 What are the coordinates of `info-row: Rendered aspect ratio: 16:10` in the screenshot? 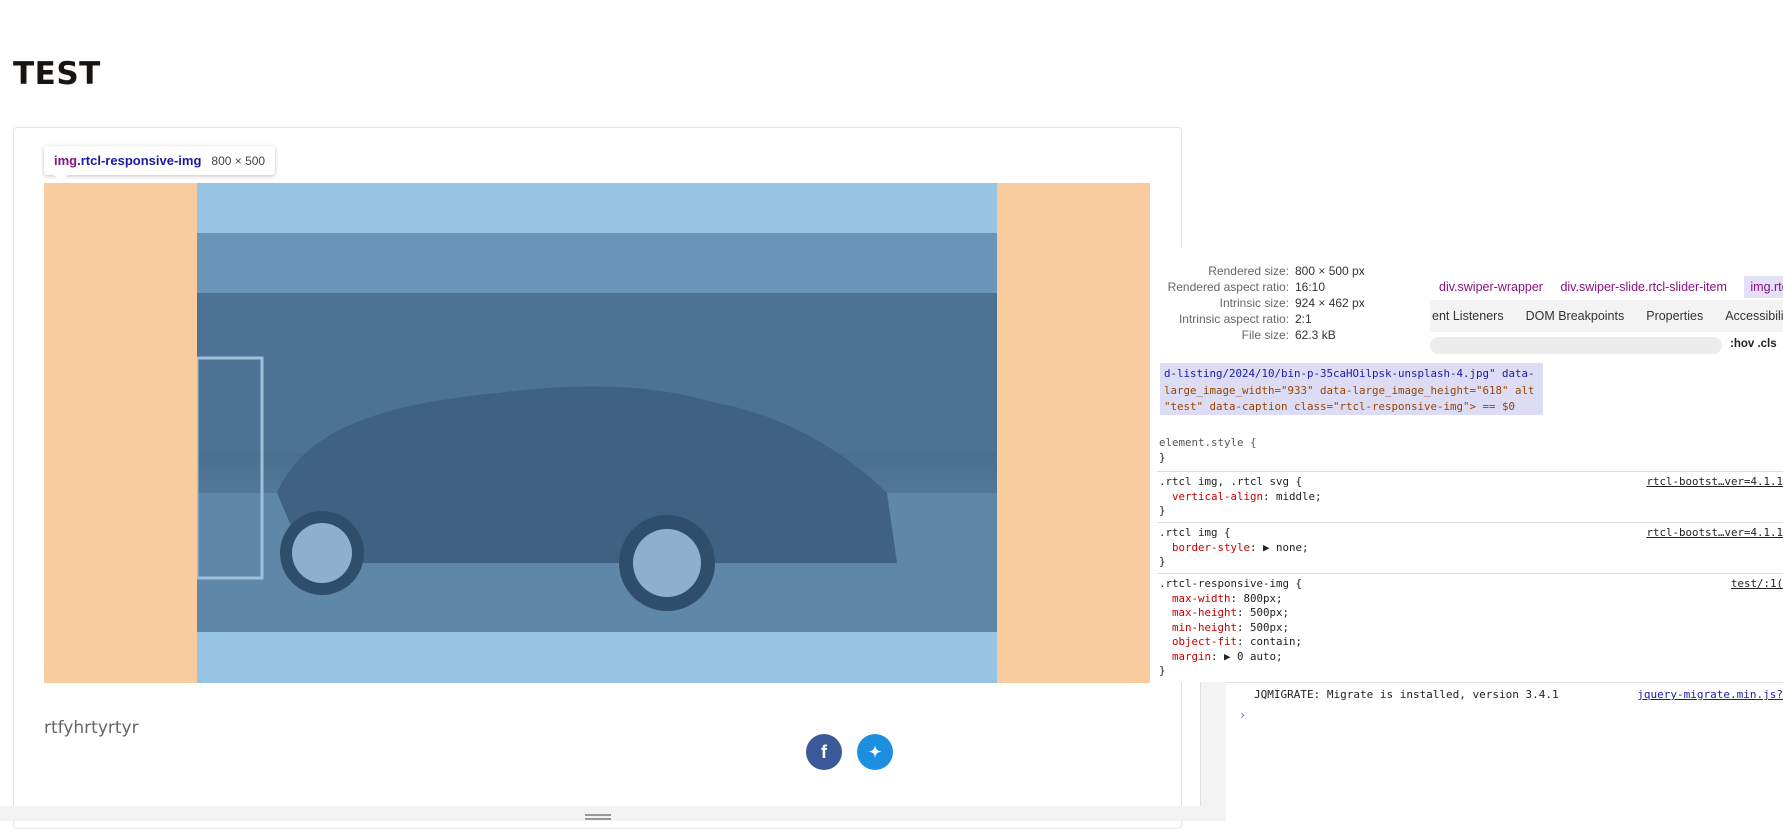 It's located at (1246, 287).